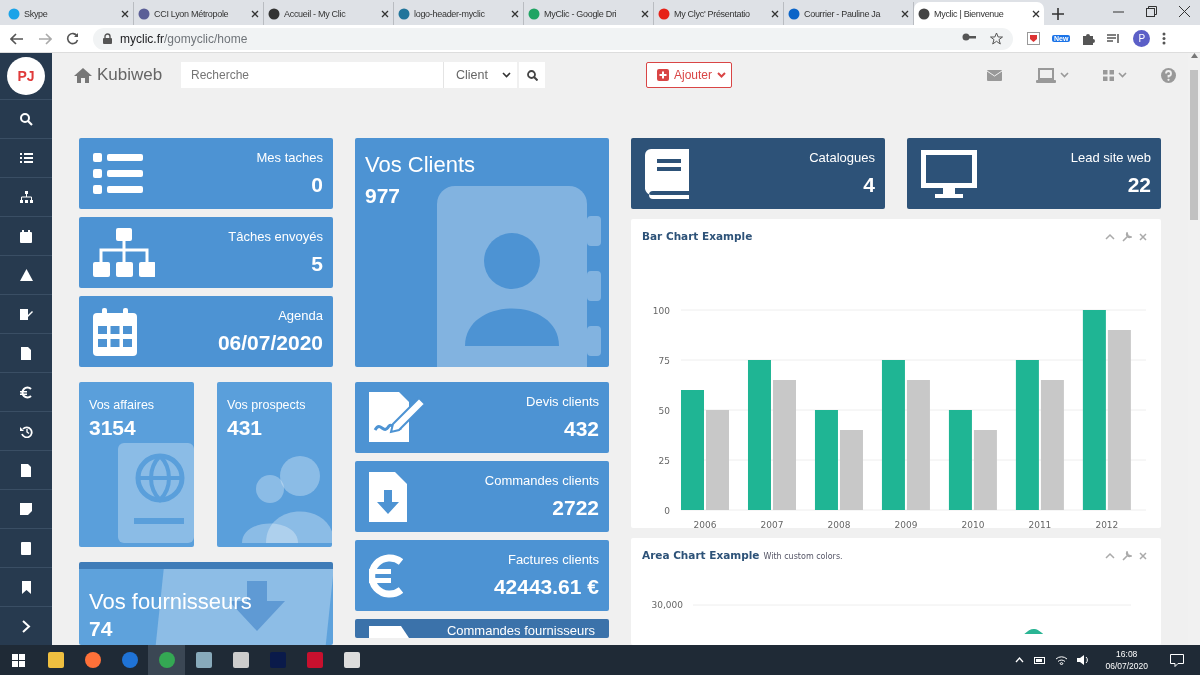  What do you see at coordinates (772, 524) in the screenshot?
I see `axis-tick-label: 2007` at bounding box center [772, 524].